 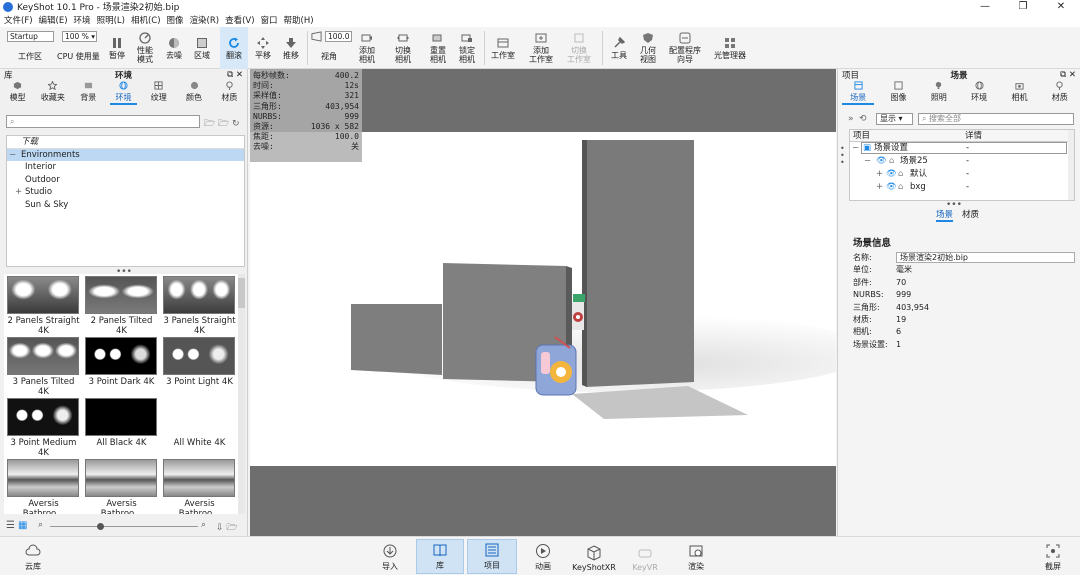 What do you see at coordinates (203, 525) in the screenshot?
I see `zoom-in-icon: ⌕` at bounding box center [203, 525].